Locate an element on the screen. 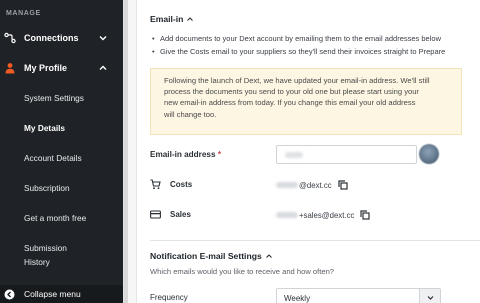 The width and height of the screenshot is (480, 303). collapse-menu-button: Collapse menu is located at coordinates (61, 294).